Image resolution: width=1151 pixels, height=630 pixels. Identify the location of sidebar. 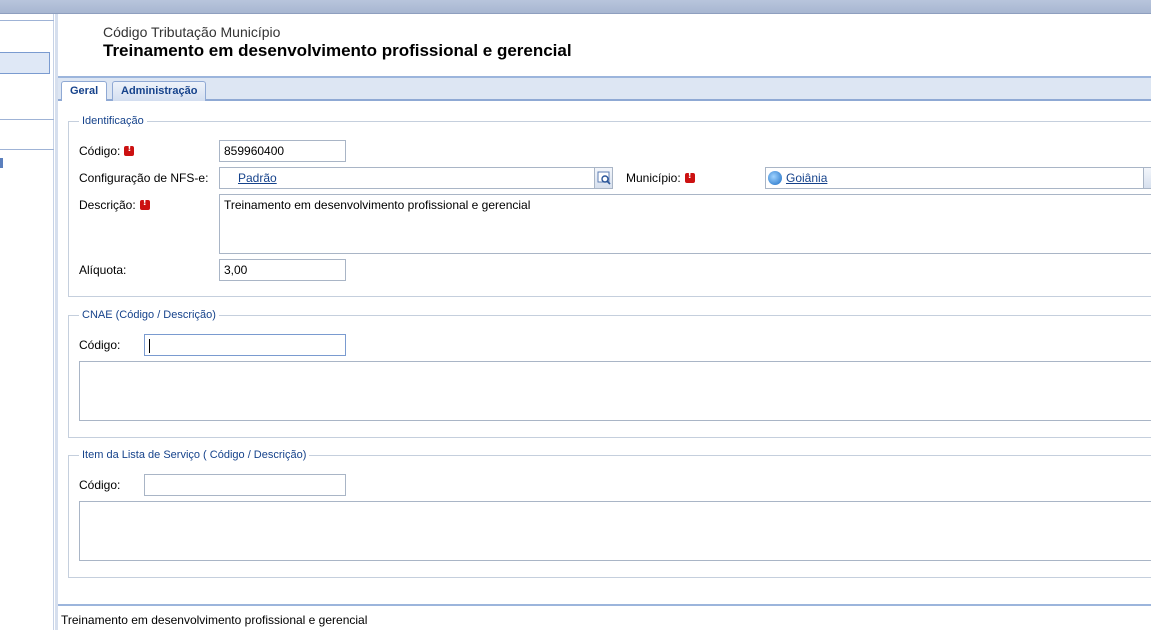
(27, 322).